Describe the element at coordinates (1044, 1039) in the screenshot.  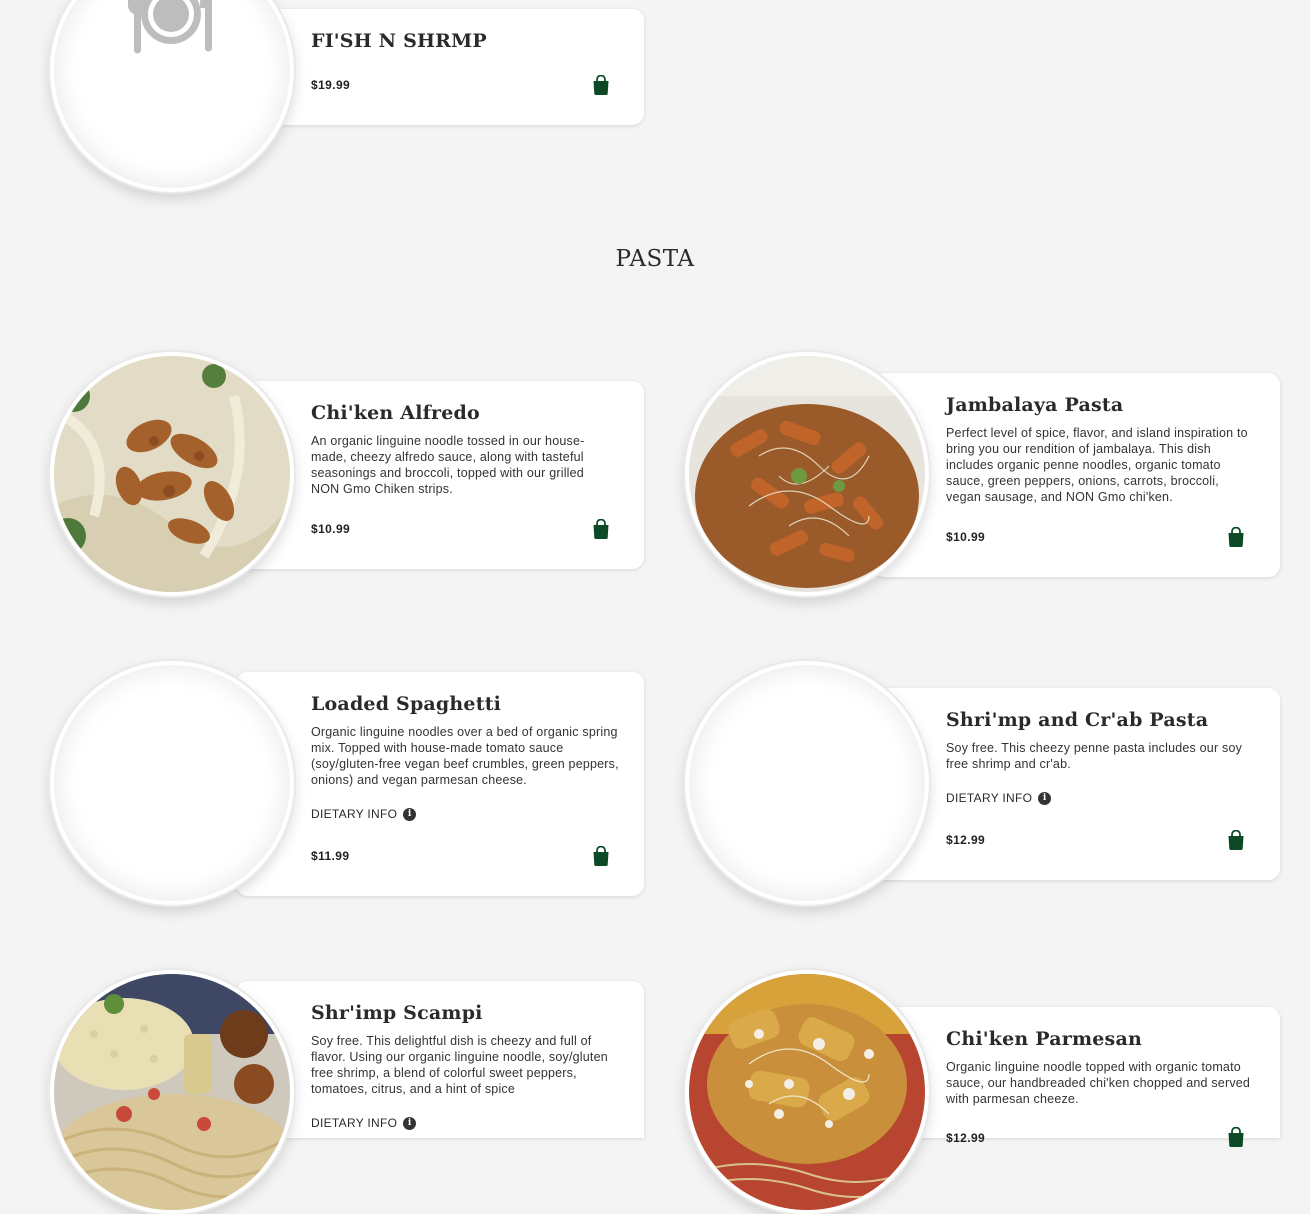
I see `menu-item-title: Chi'ken Parmesan` at that location.